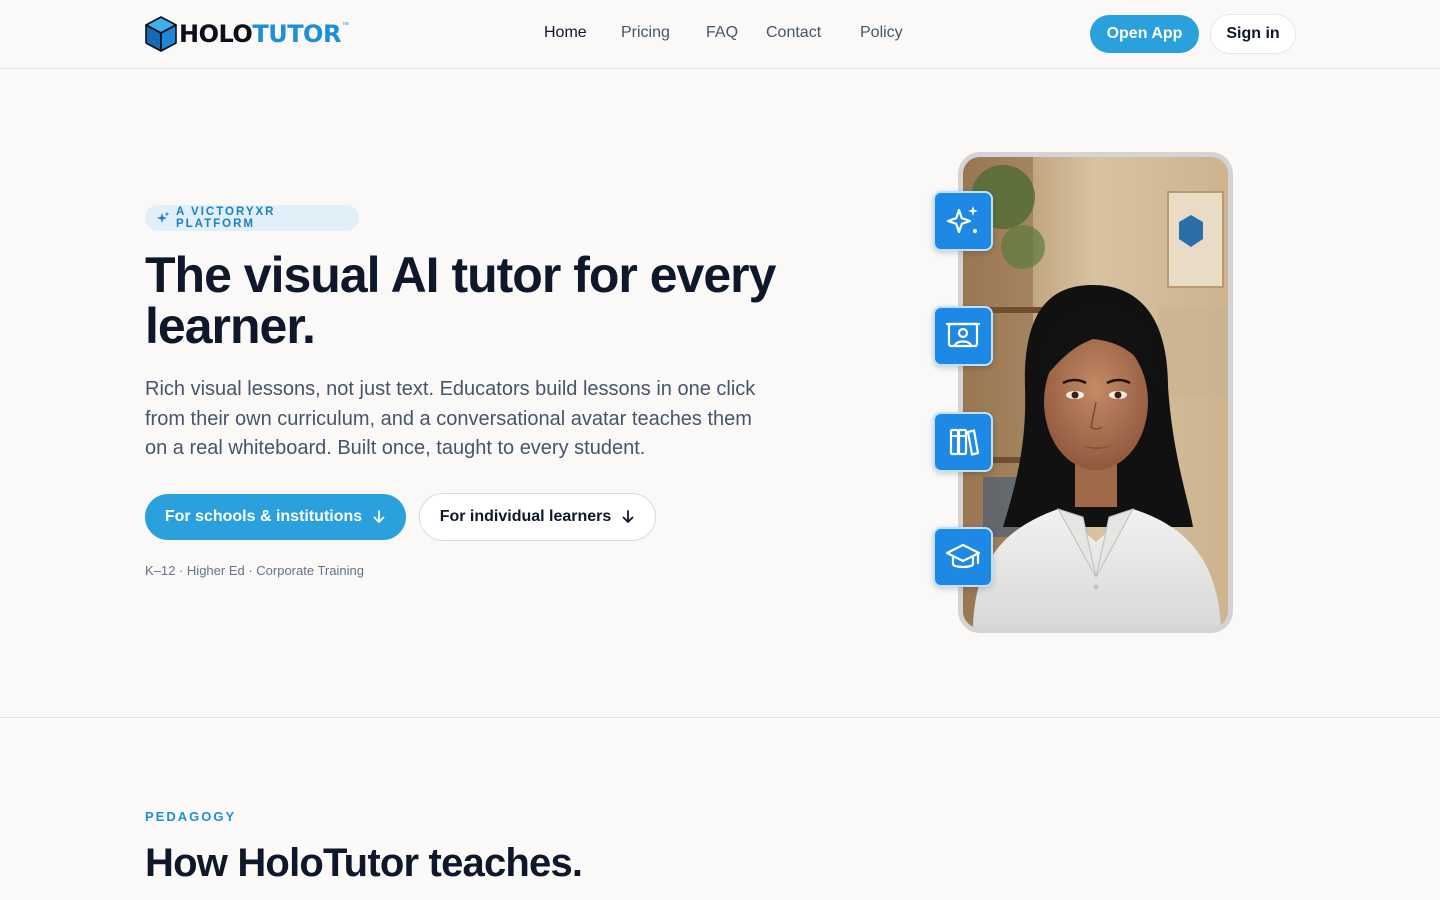 This screenshot has height=900, width=1440. I want to click on audience-tagline: K–12 · Higher Ed · Corporate Training, so click(254, 570).